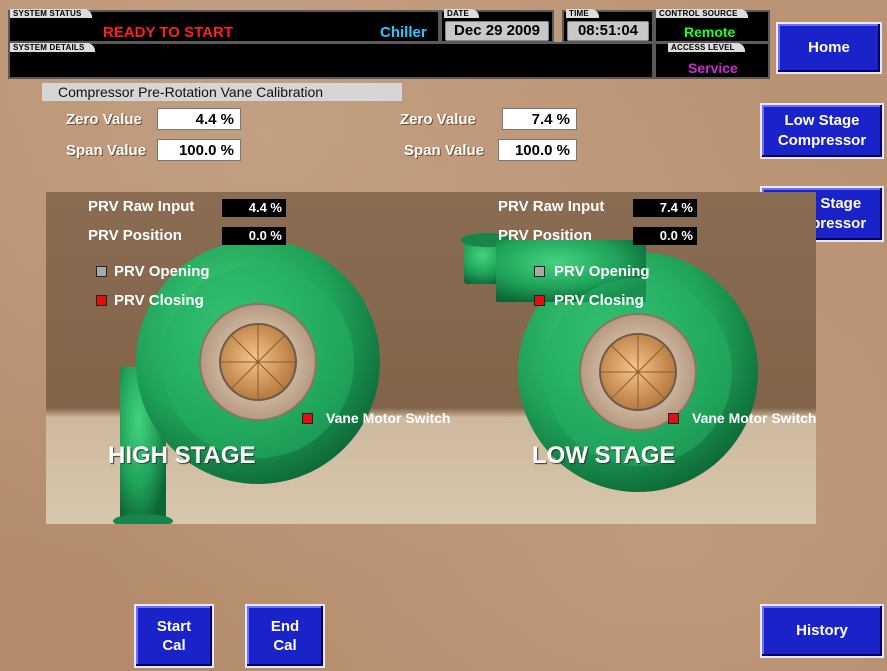  I want to click on high-prv-raw-label: PRV Raw Input, so click(141, 206).